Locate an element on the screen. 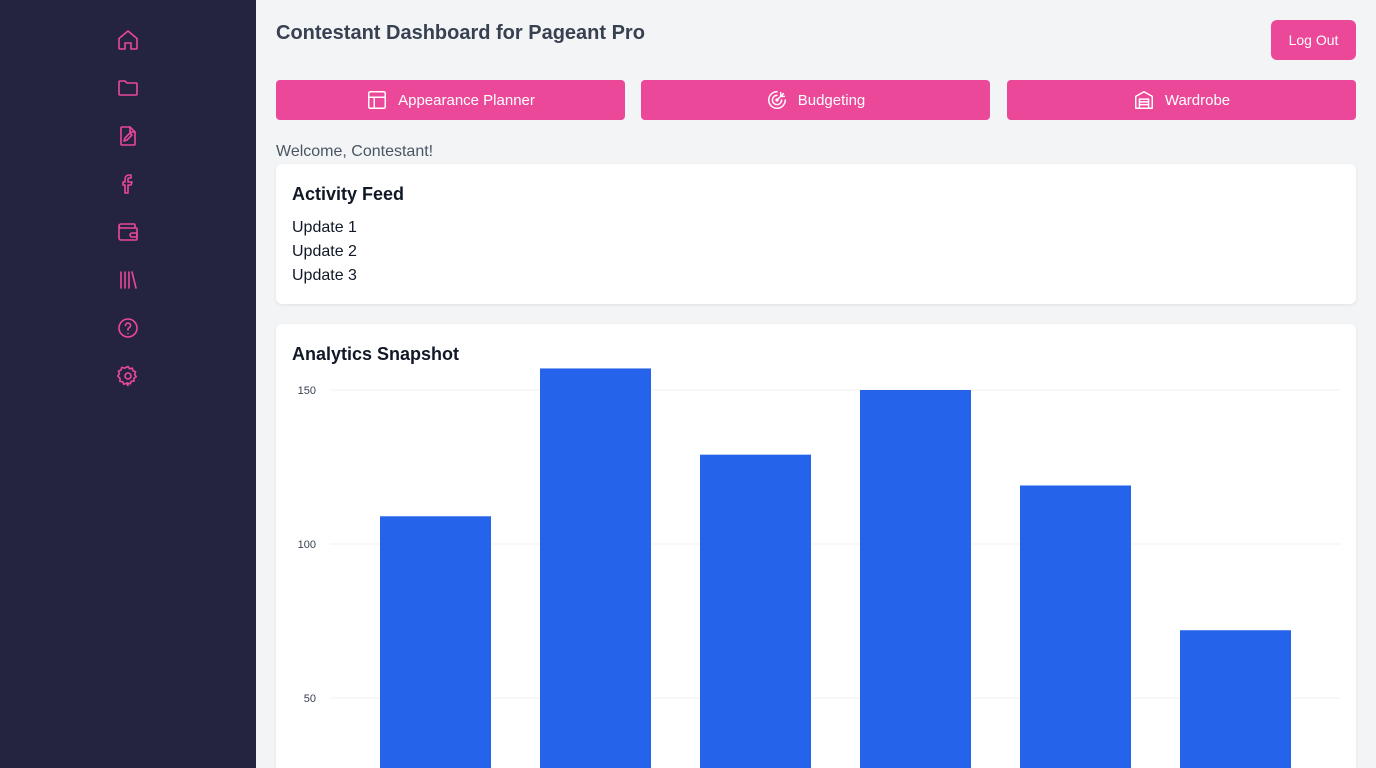 This screenshot has height=768, width=1376. warehouse-icon is located at coordinates (1143, 100).